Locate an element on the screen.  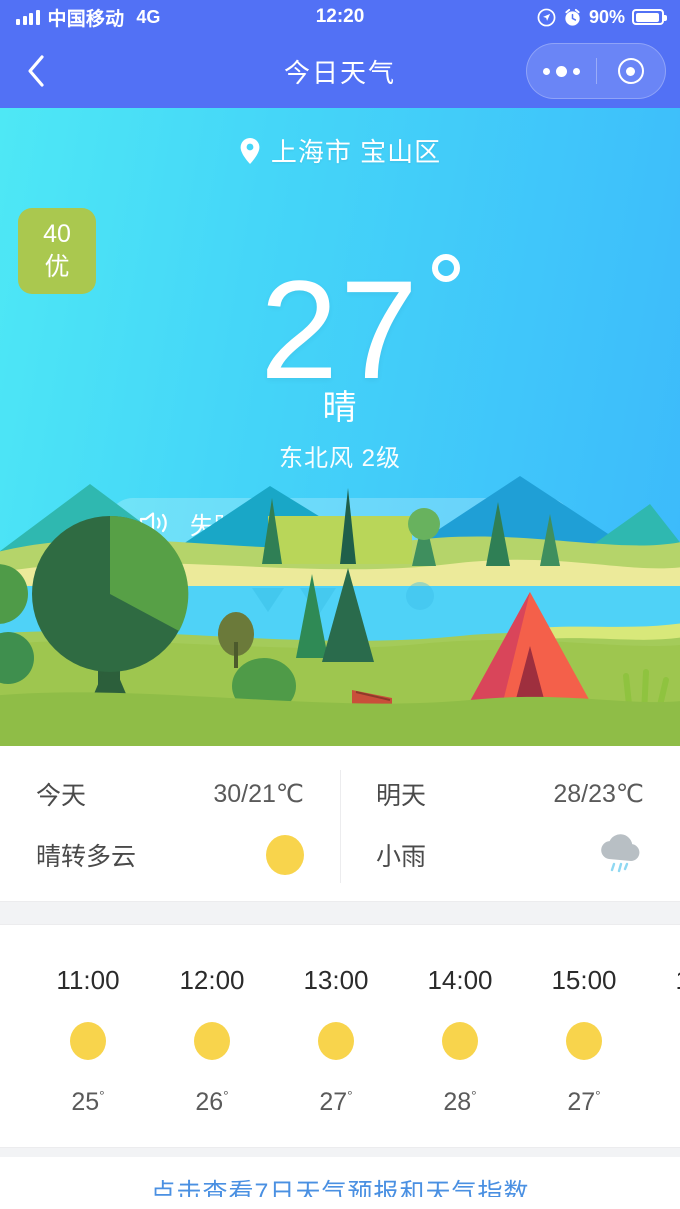
location-row: 上海市 宝山区 is located at coordinates (340, 150).